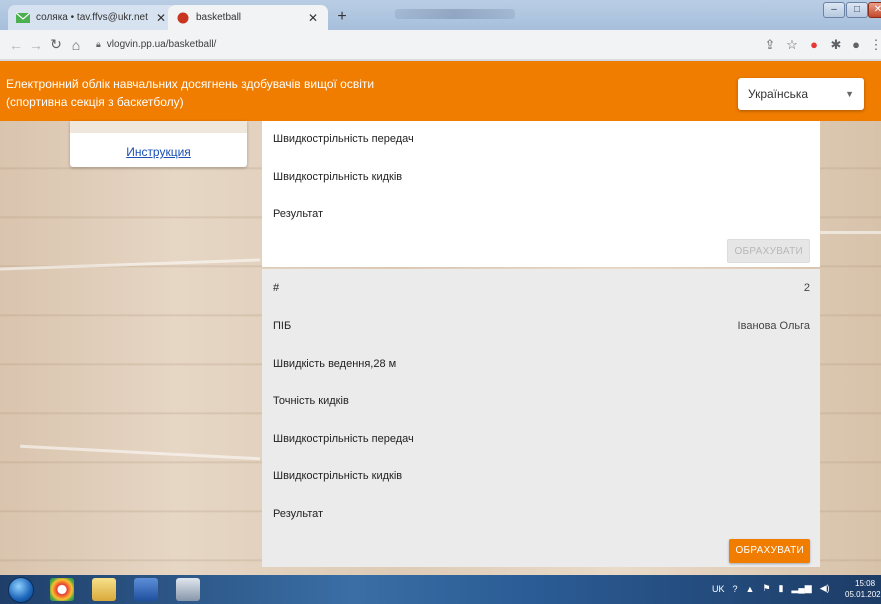 The width and height of the screenshot is (881, 604). I want to click on maximize-button: □, so click(857, 10).